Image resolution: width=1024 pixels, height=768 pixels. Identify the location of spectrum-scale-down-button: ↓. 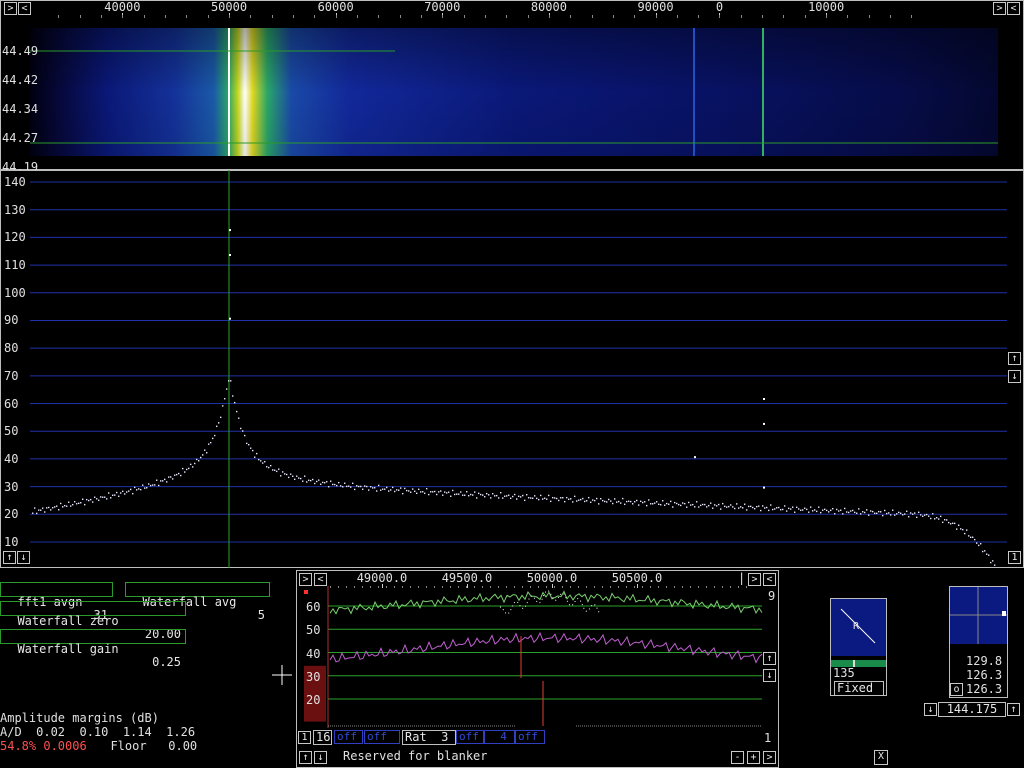
(1014, 376).